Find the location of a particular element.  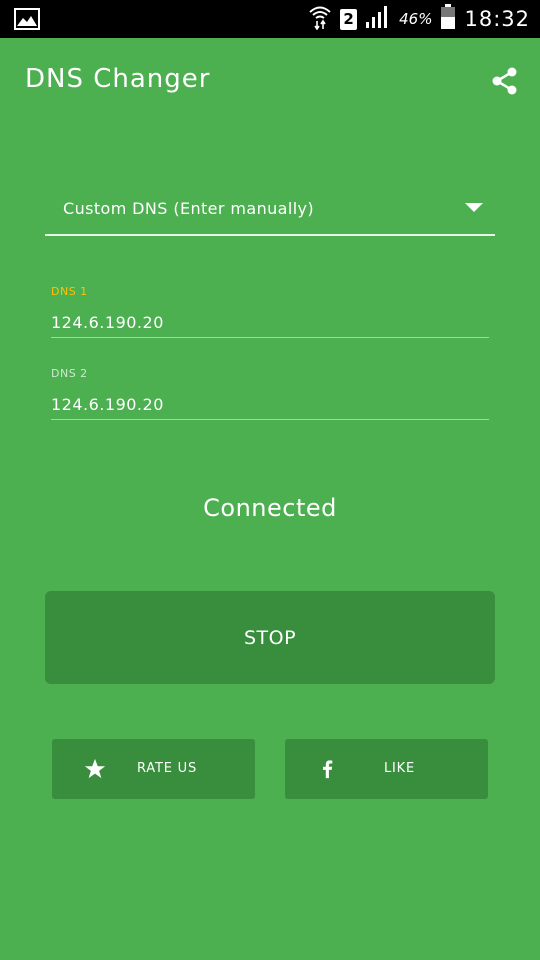

star-icon is located at coordinates (95, 768).